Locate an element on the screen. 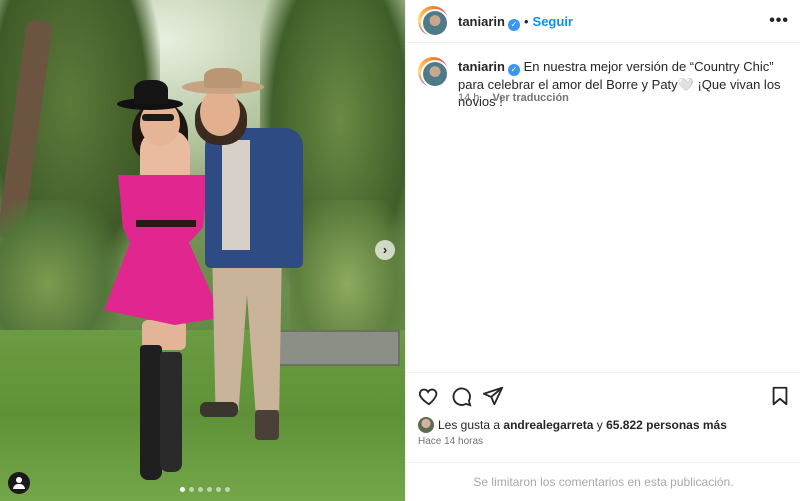 This screenshot has width=800, height=501. photo-trough is located at coordinates (337, 348).